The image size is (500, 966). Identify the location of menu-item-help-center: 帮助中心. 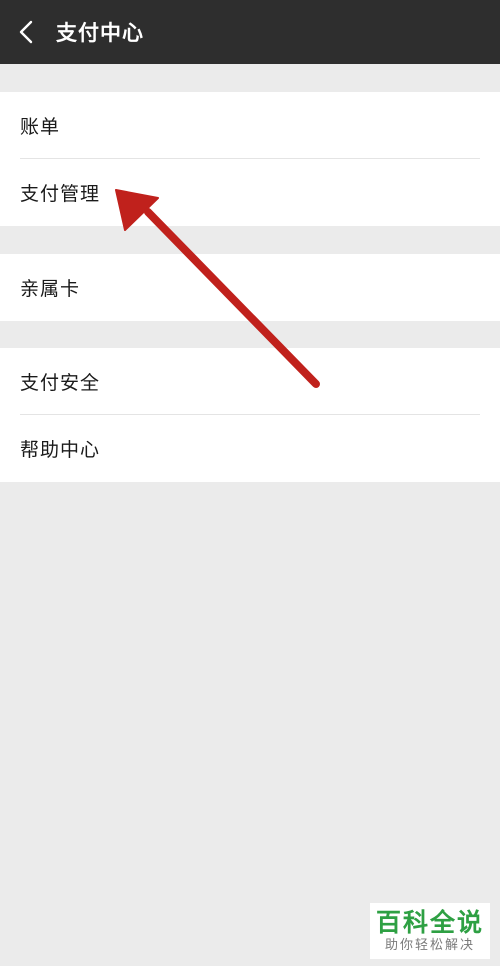
(250, 448).